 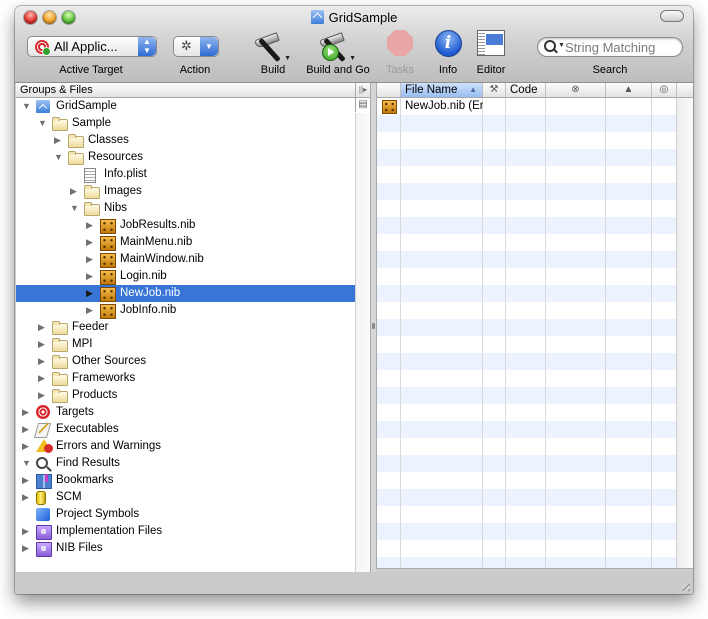 I want to click on target-column-header: ◎, so click(x=664, y=90).